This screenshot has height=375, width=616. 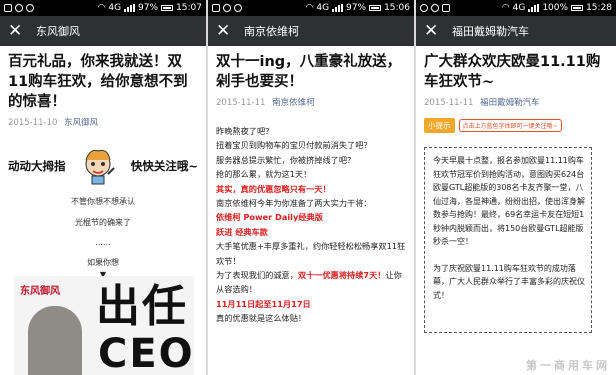 What do you see at coordinates (81, 123) in the screenshot?
I see `account-link: 东风御风` at bounding box center [81, 123].